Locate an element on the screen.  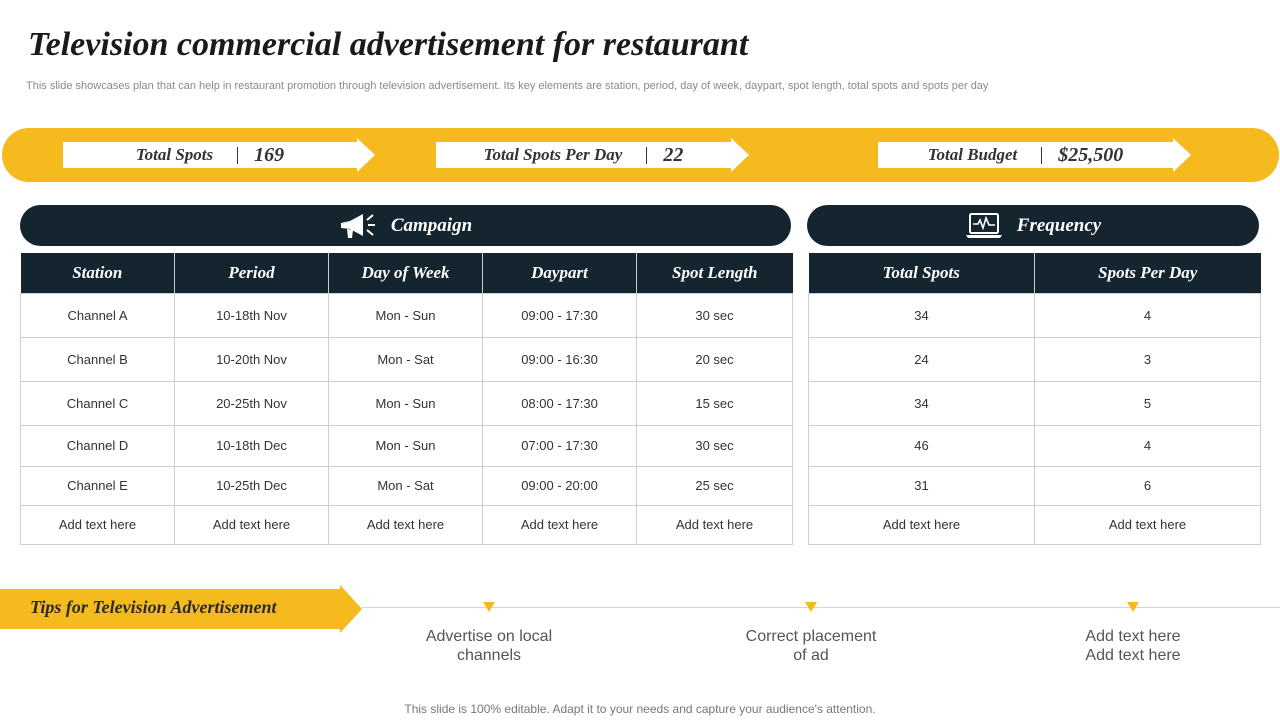
tip-item: Advertise on local channels is located at coordinates (489, 646).